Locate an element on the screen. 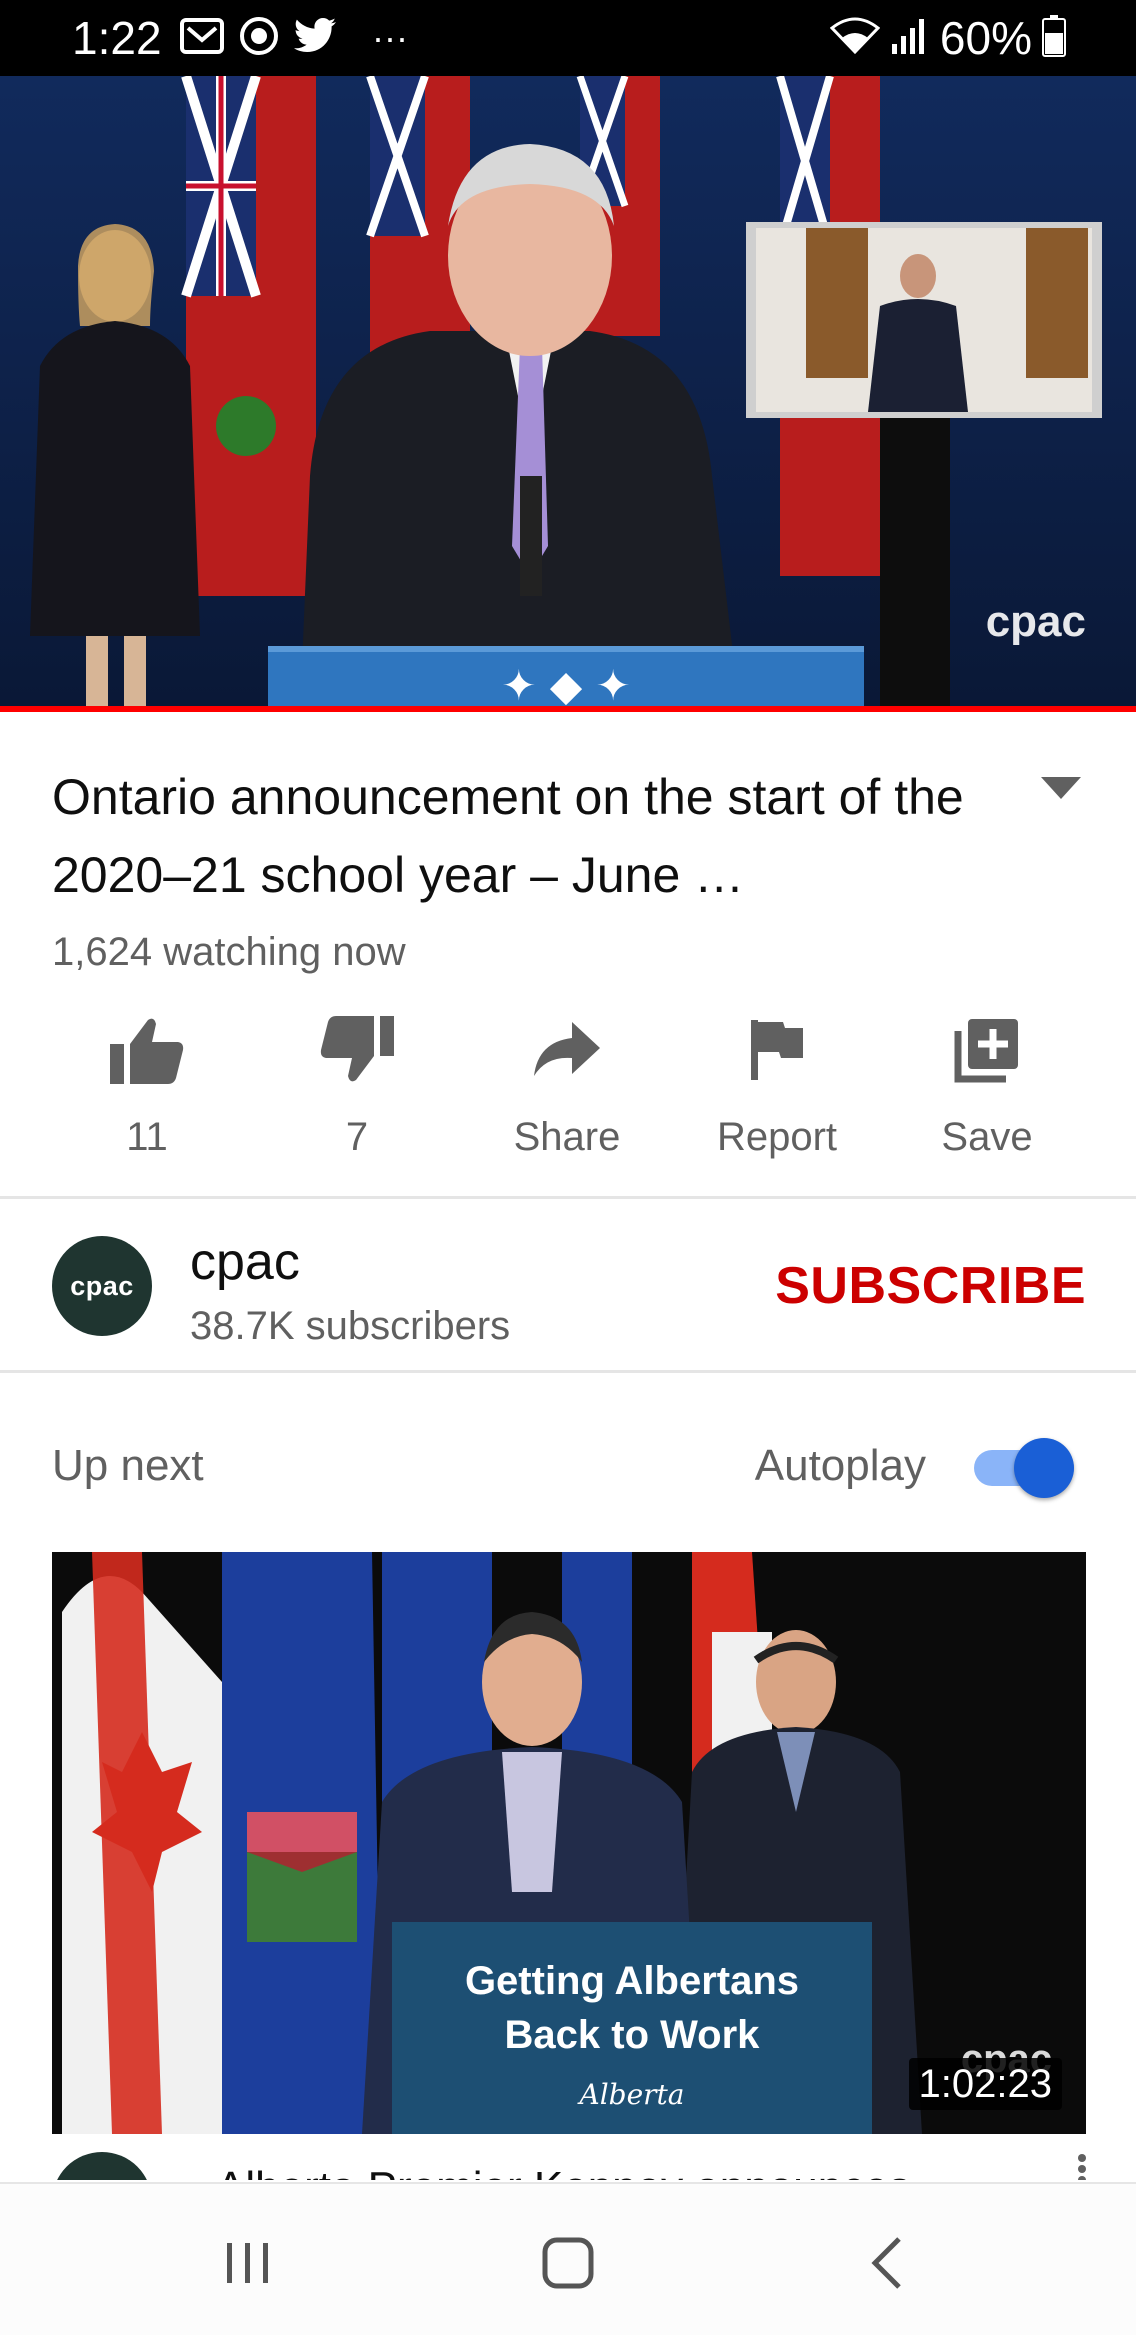  recent-apps-icon is located at coordinates (247, 2263).